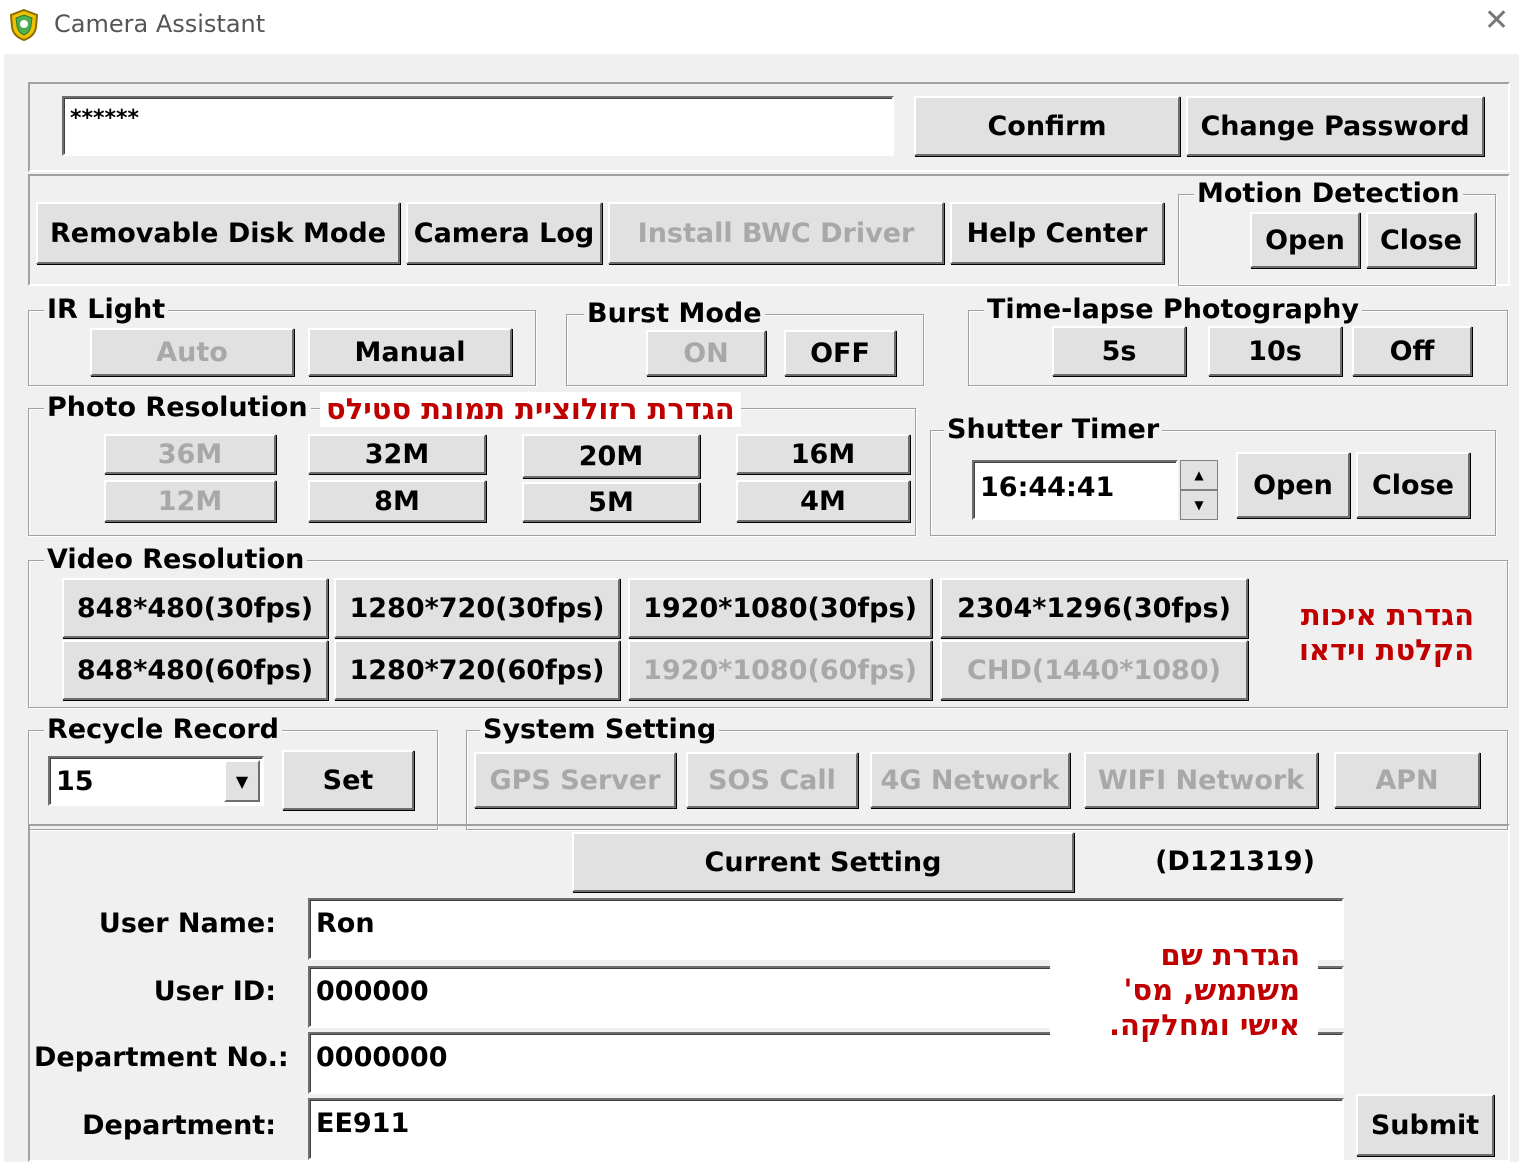 This screenshot has height=1162, width=1523. I want to click on title-bar: Camera Assistant ✕, so click(761, 26).